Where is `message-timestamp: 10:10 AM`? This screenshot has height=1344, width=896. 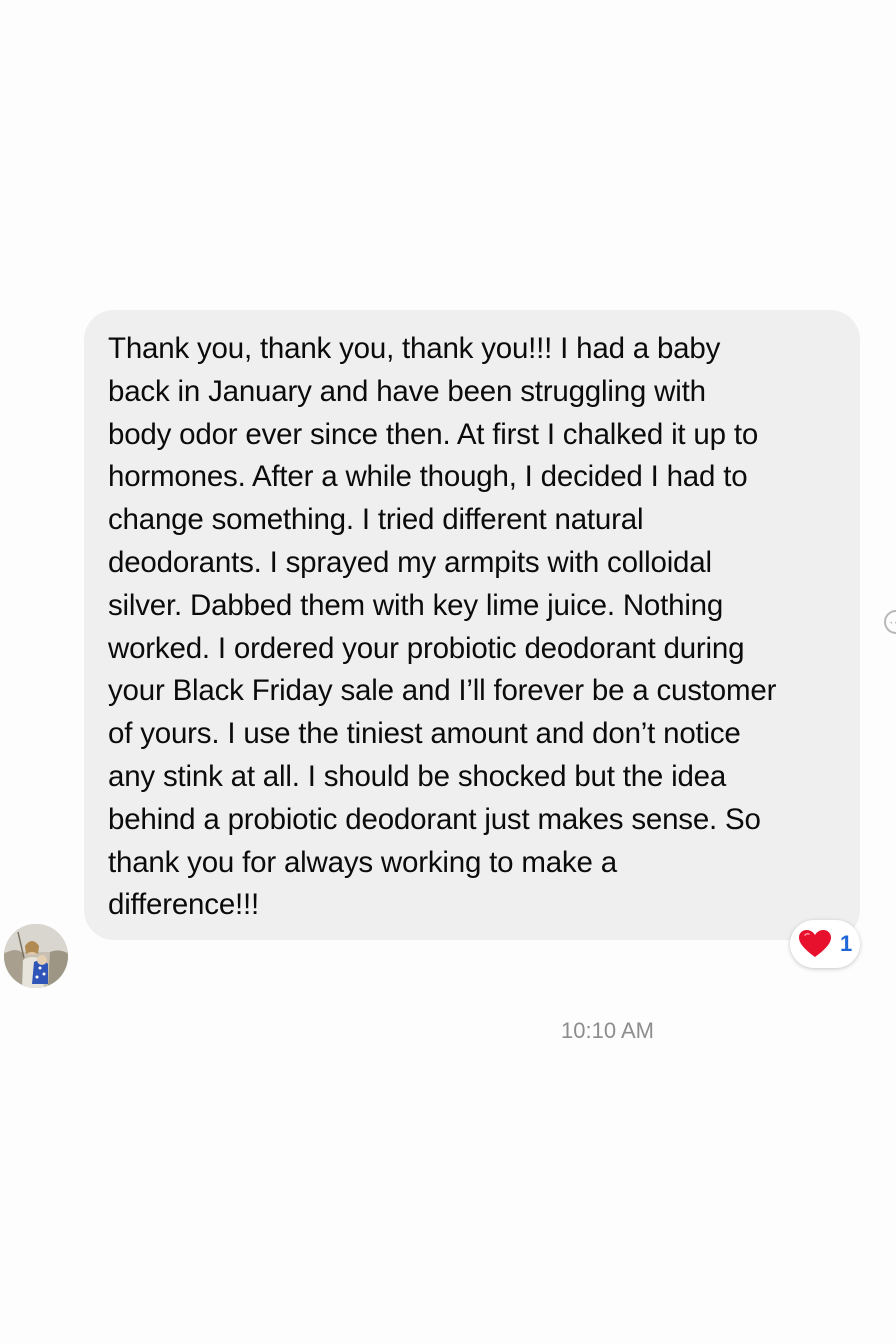
message-timestamp: 10:10 AM is located at coordinates (607, 1030).